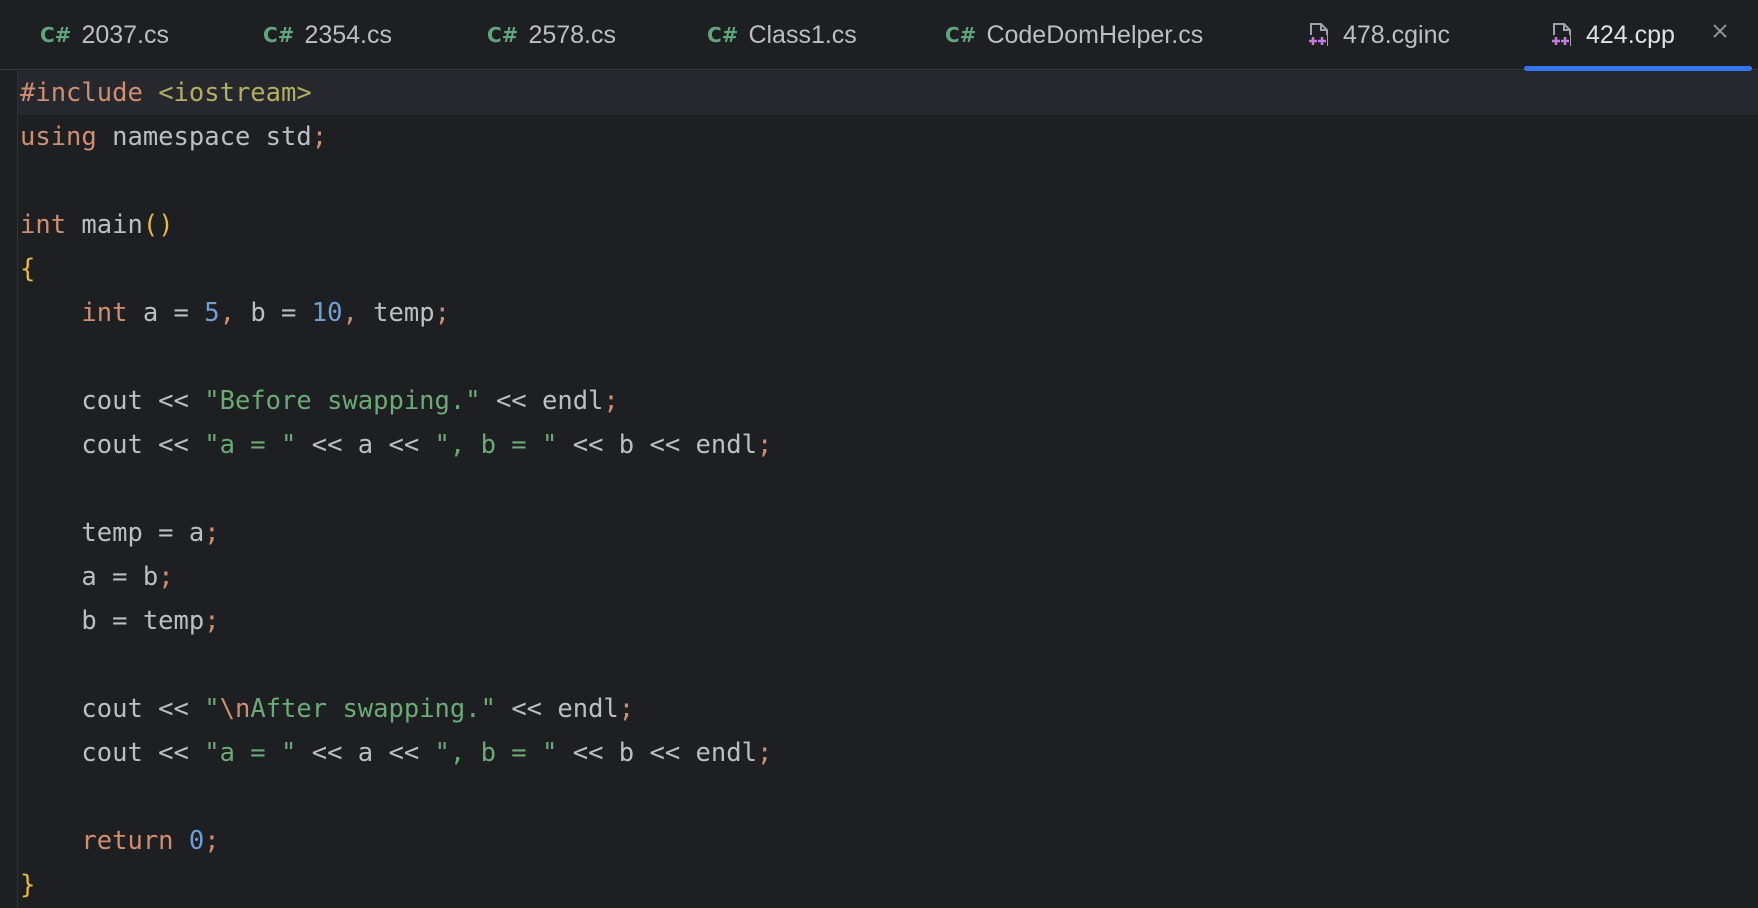  I want to click on number-literal: 0, so click(196, 841).